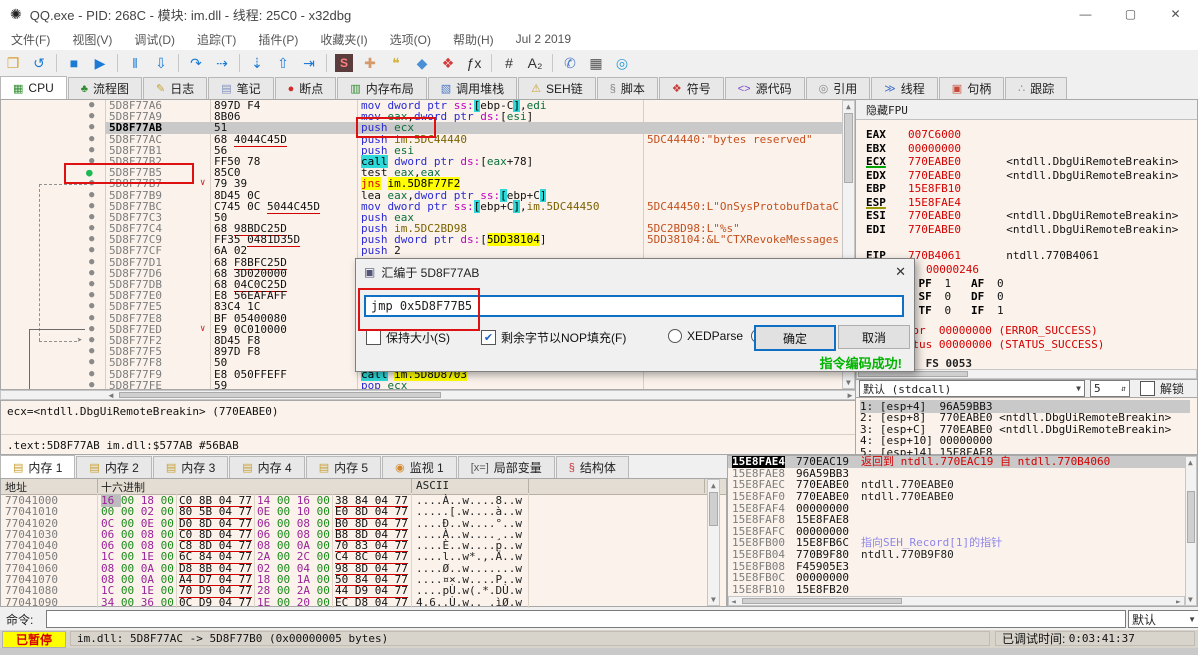 This screenshot has width=1198, height=655. What do you see at coordinates (104, 88) in the screenshot?
I see `tab-graph: ♣ 流程图` at bounding box center [104, 88].